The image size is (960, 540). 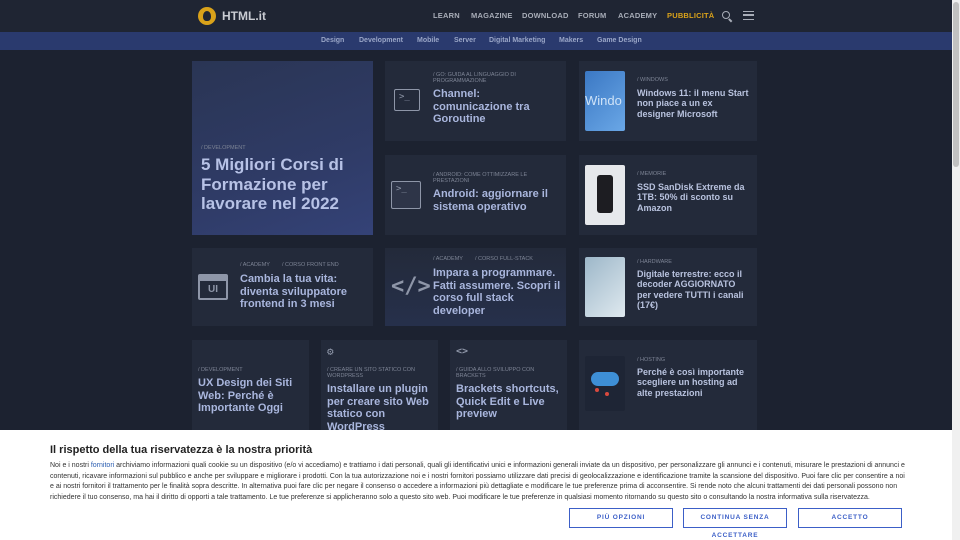 I want to click on hamburger-menu-icon, so click(x=748, y=15).